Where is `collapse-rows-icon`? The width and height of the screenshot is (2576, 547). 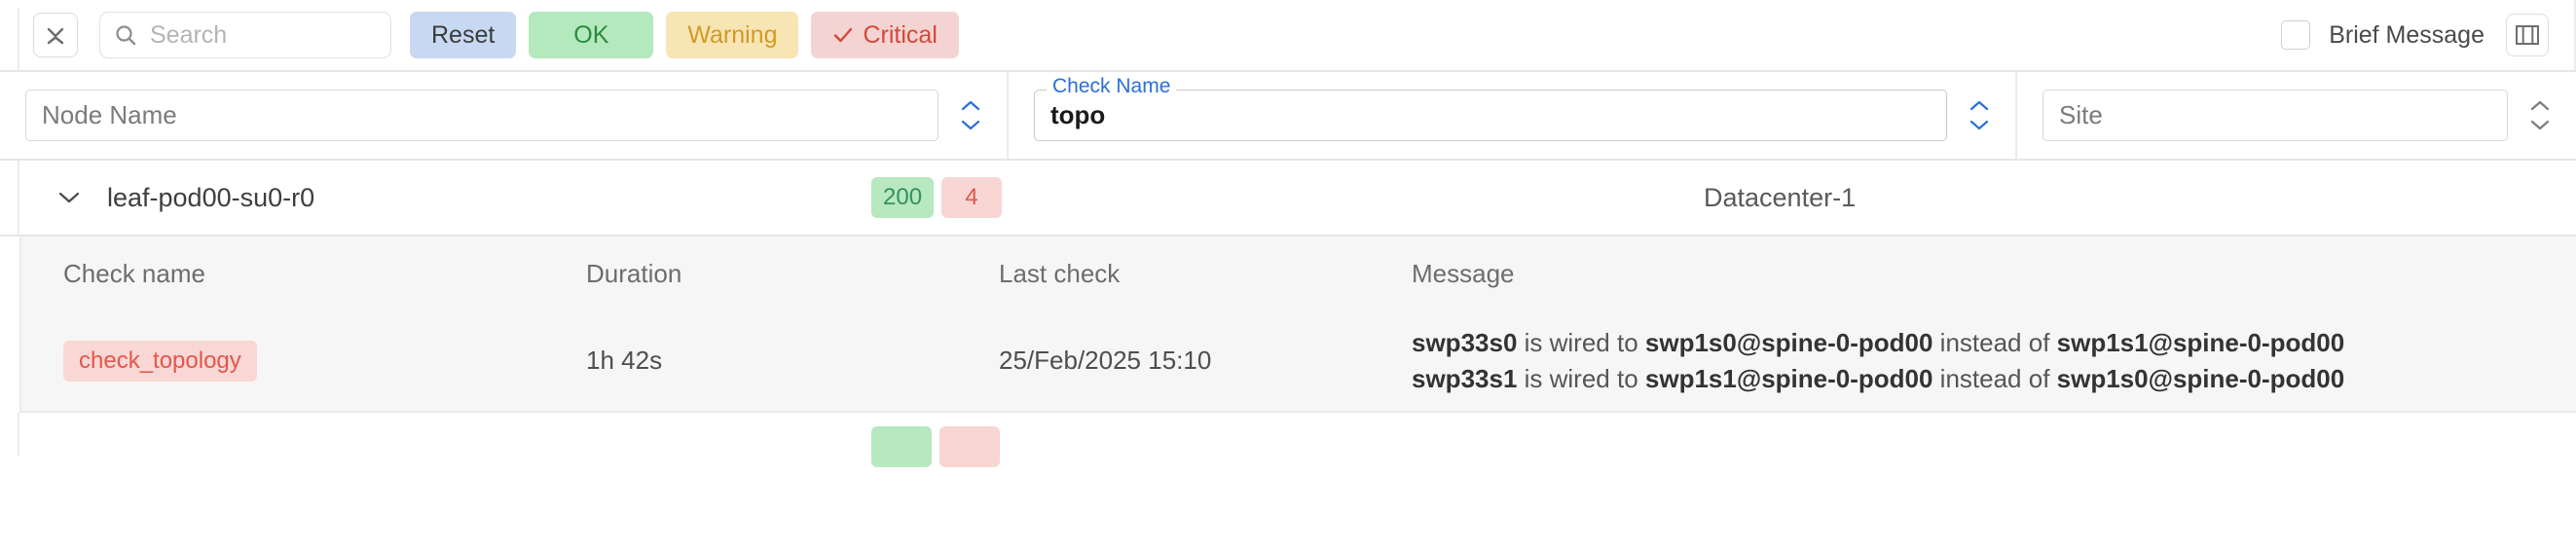 collapse-rows-icon is located at coordinates (55, 36).